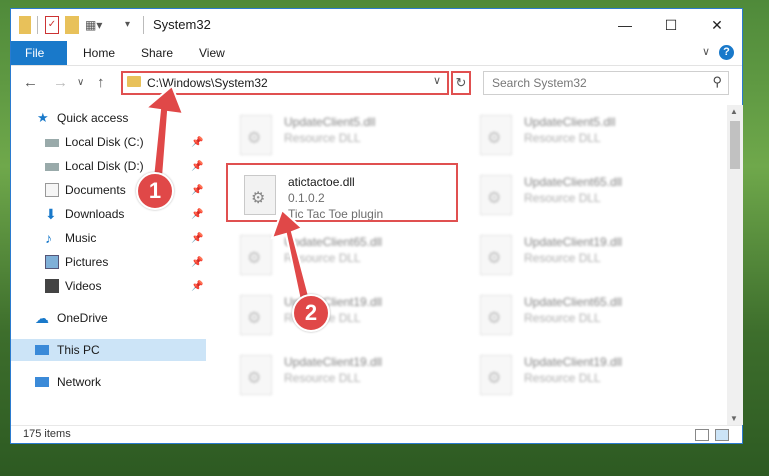 The width and height of the screenshot is (769, 476). Describe the element at coordinates (52, 262) in the screenshot. I see `pictures-icon` at that location.